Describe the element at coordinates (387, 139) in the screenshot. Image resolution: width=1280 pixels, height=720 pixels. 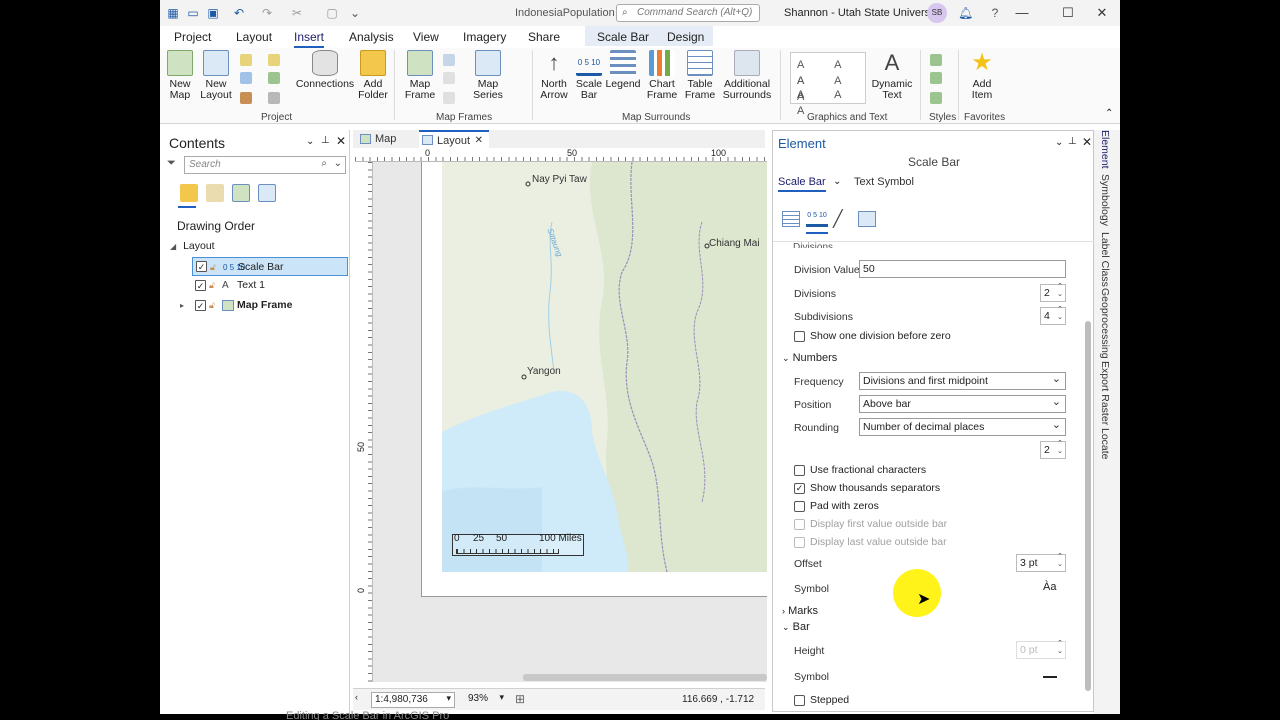
I see `tab-map-view: Map` at that location.